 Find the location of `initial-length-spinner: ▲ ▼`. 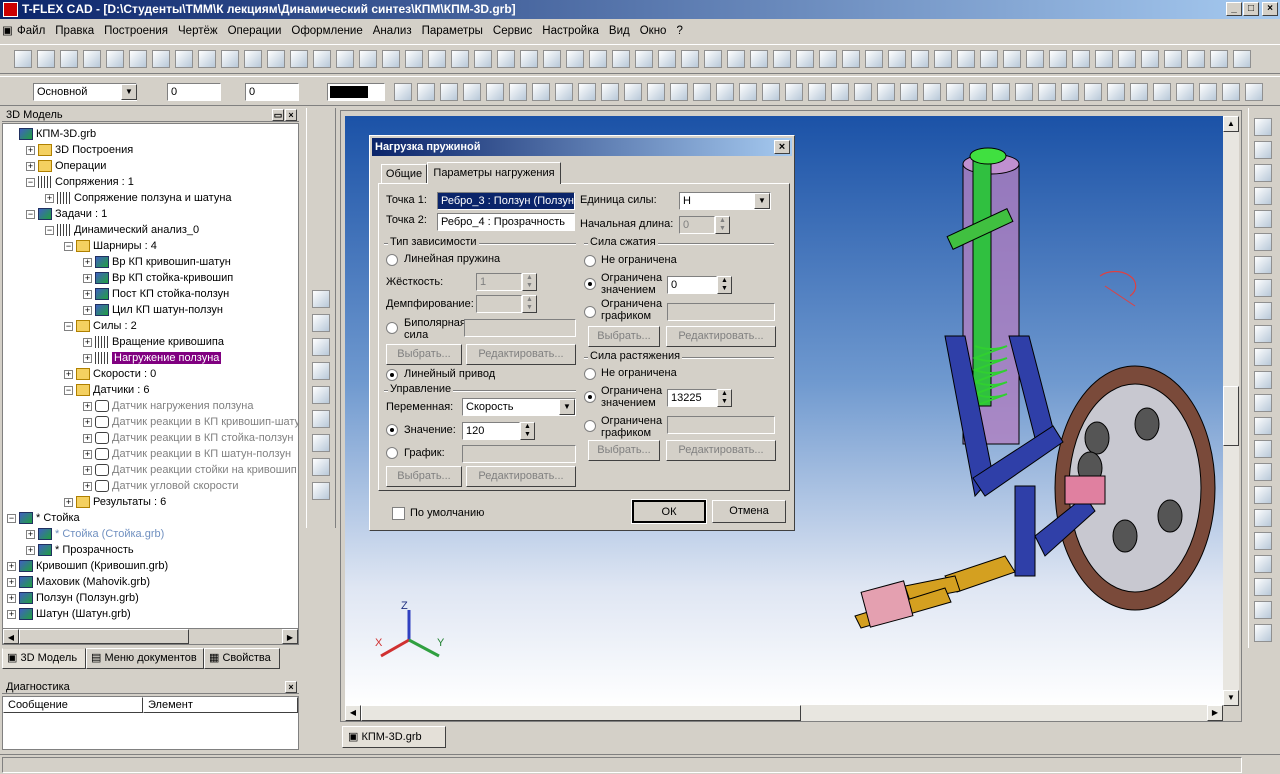

initial-length-spinner: ▲ ▼ is located at coordinates (722, 225).